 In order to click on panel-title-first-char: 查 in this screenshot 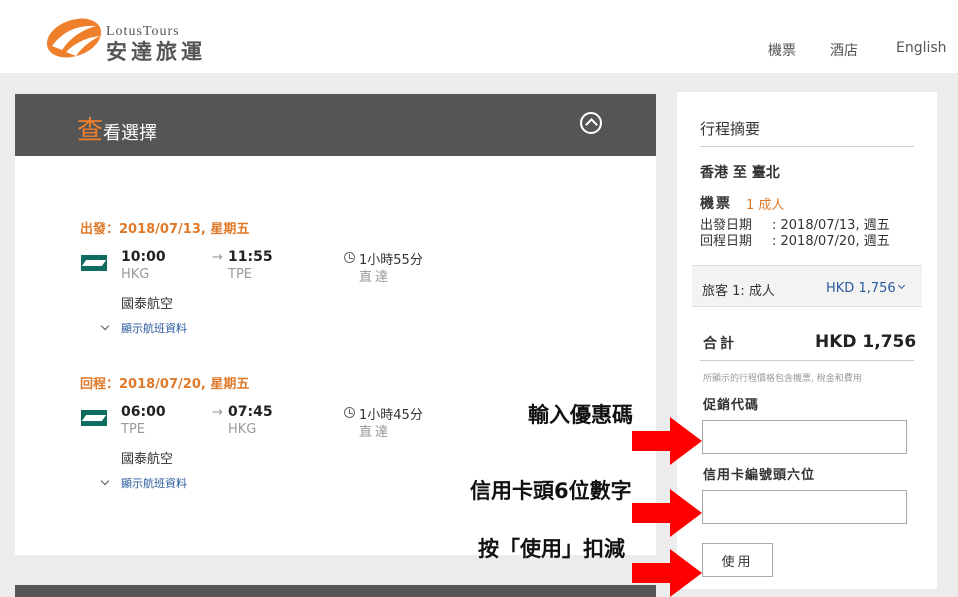, I will do `click(90, 130)`.